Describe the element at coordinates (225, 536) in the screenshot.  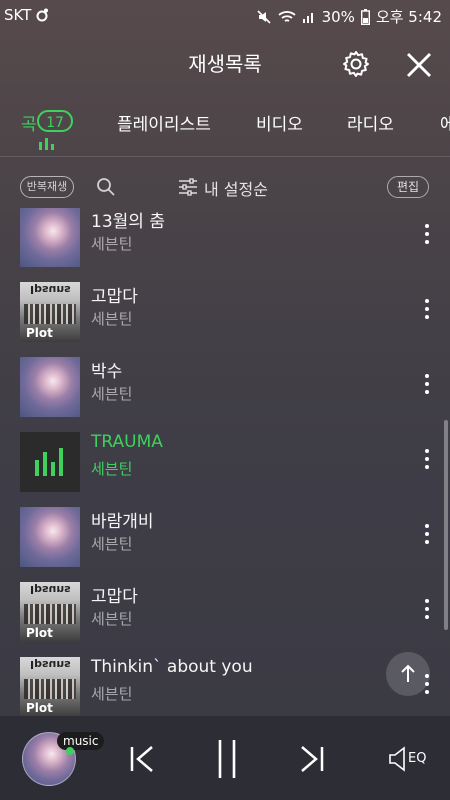
I see `list-item: 바람개비 세븐틴` at that location.